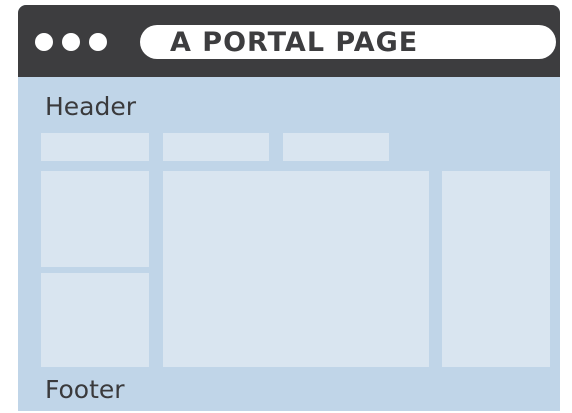 This screenshot has width=572, height=413. Describe the element at coordinates (294, 42) in the screenshot. I see `address-bar-text: A PORTAL PAGE` at that location.